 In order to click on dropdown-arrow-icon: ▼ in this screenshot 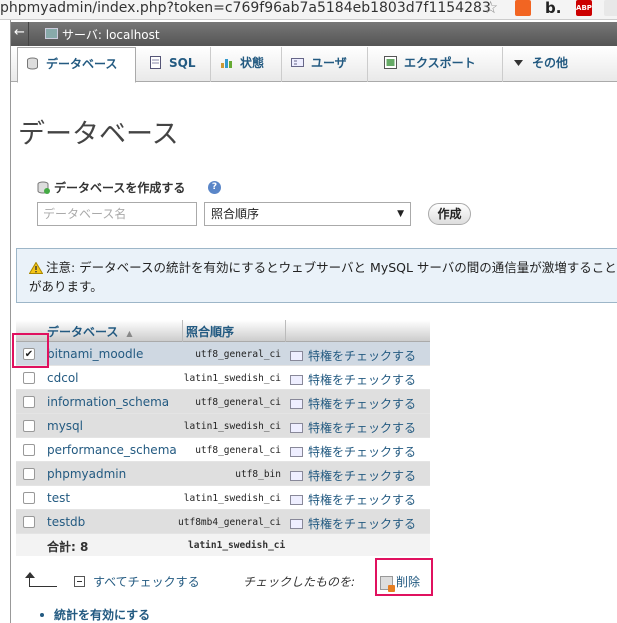, I will do `click(400, 214)`.